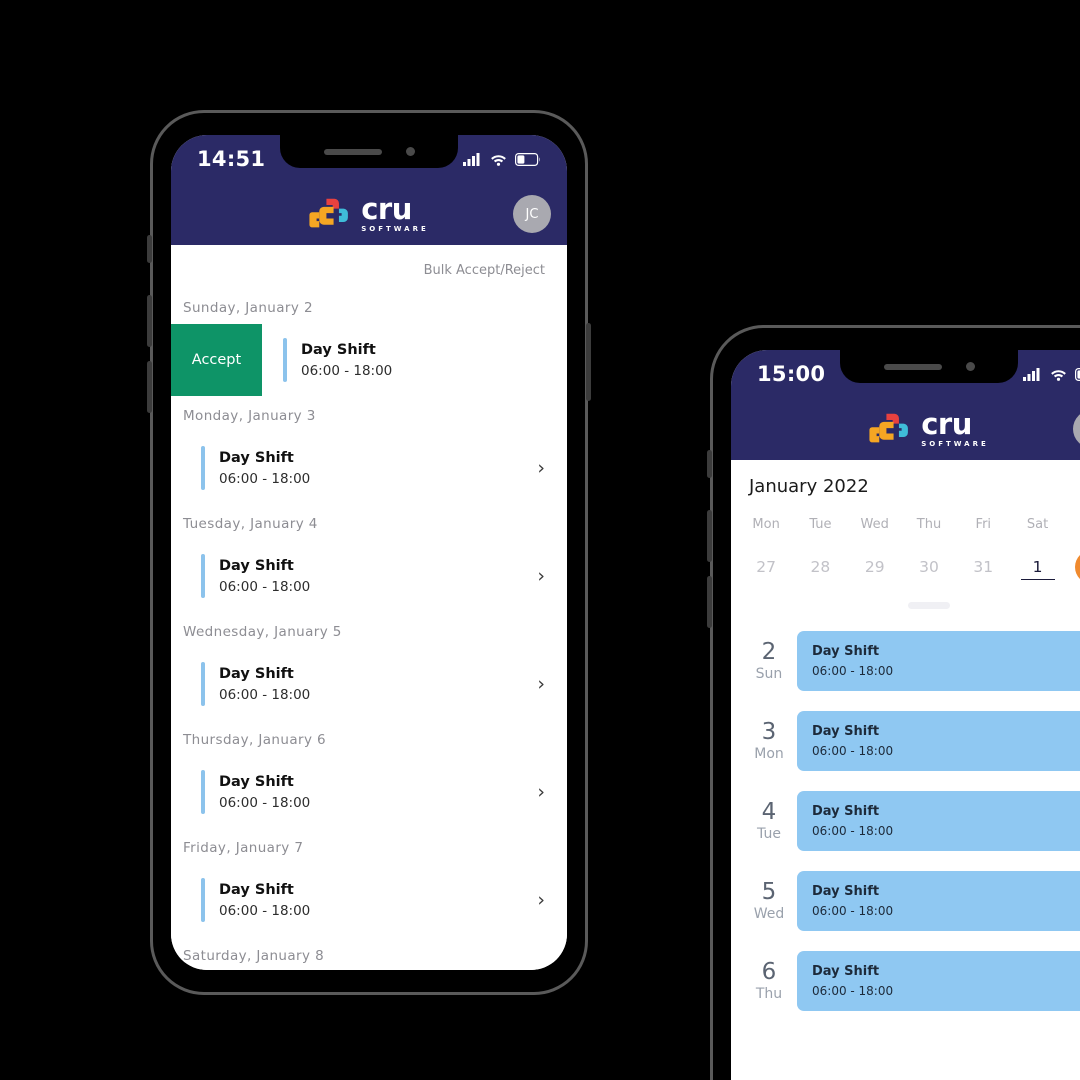 The height and width of the screenshot is (1080, 1080). I want to click on avatar: JC, so click(532, 214).